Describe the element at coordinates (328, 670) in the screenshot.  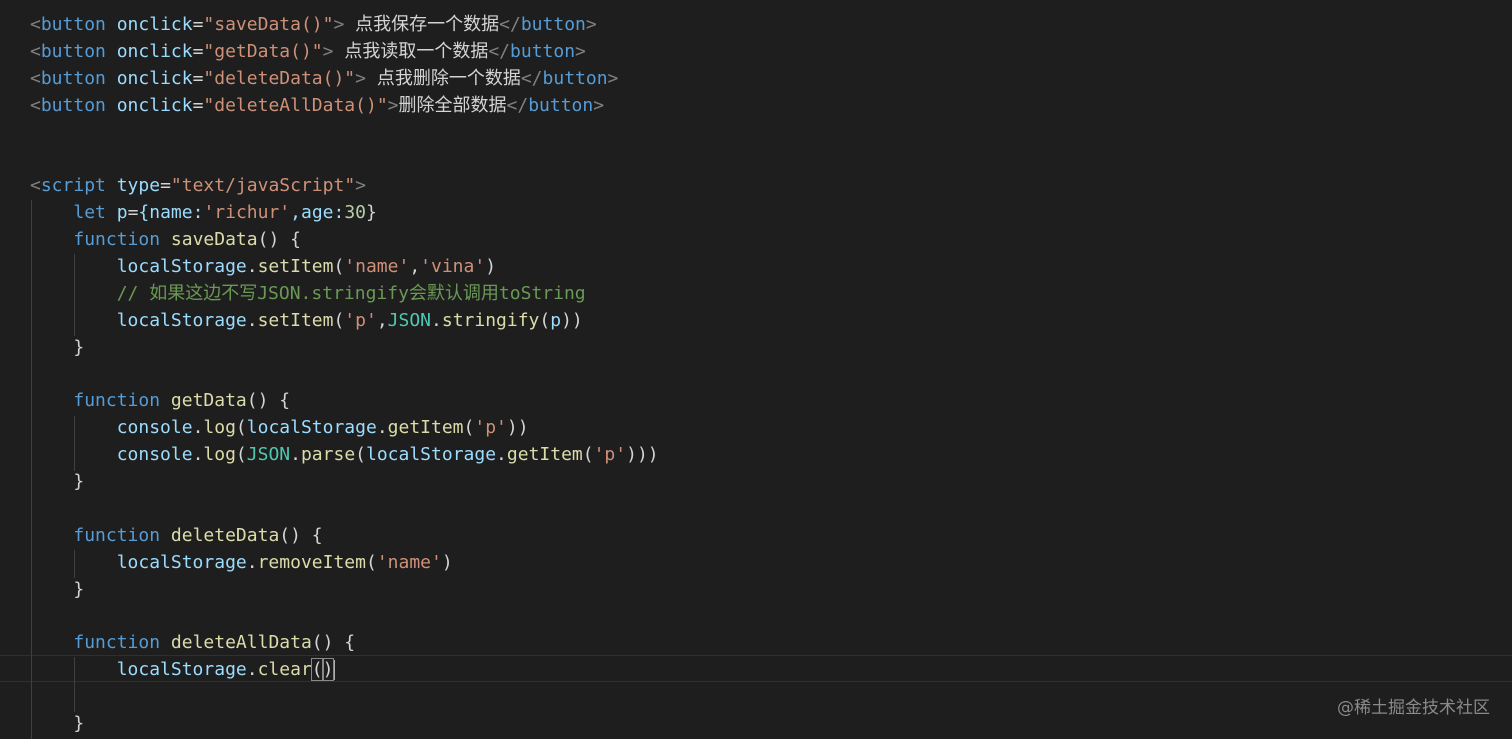
I see `bracket-match: )` at that location.